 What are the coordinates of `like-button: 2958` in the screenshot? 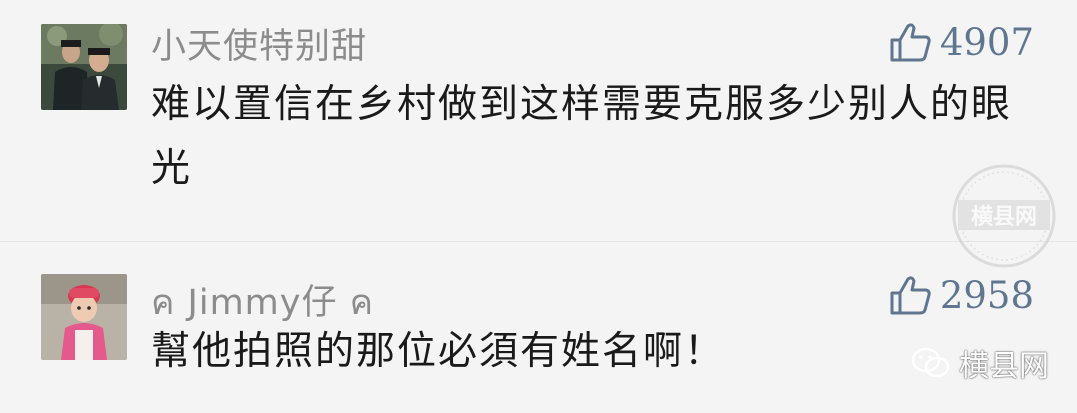 It's located at (961, 295).